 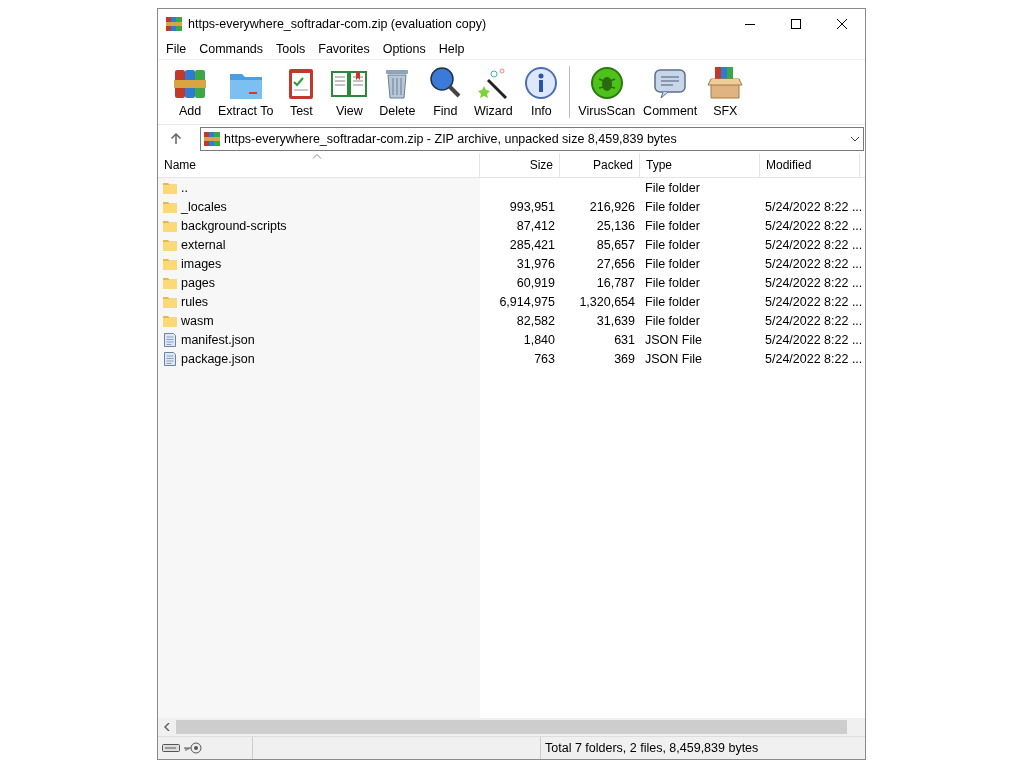 I want to click on table-cell: 1,840, so click(x=539, y=339).